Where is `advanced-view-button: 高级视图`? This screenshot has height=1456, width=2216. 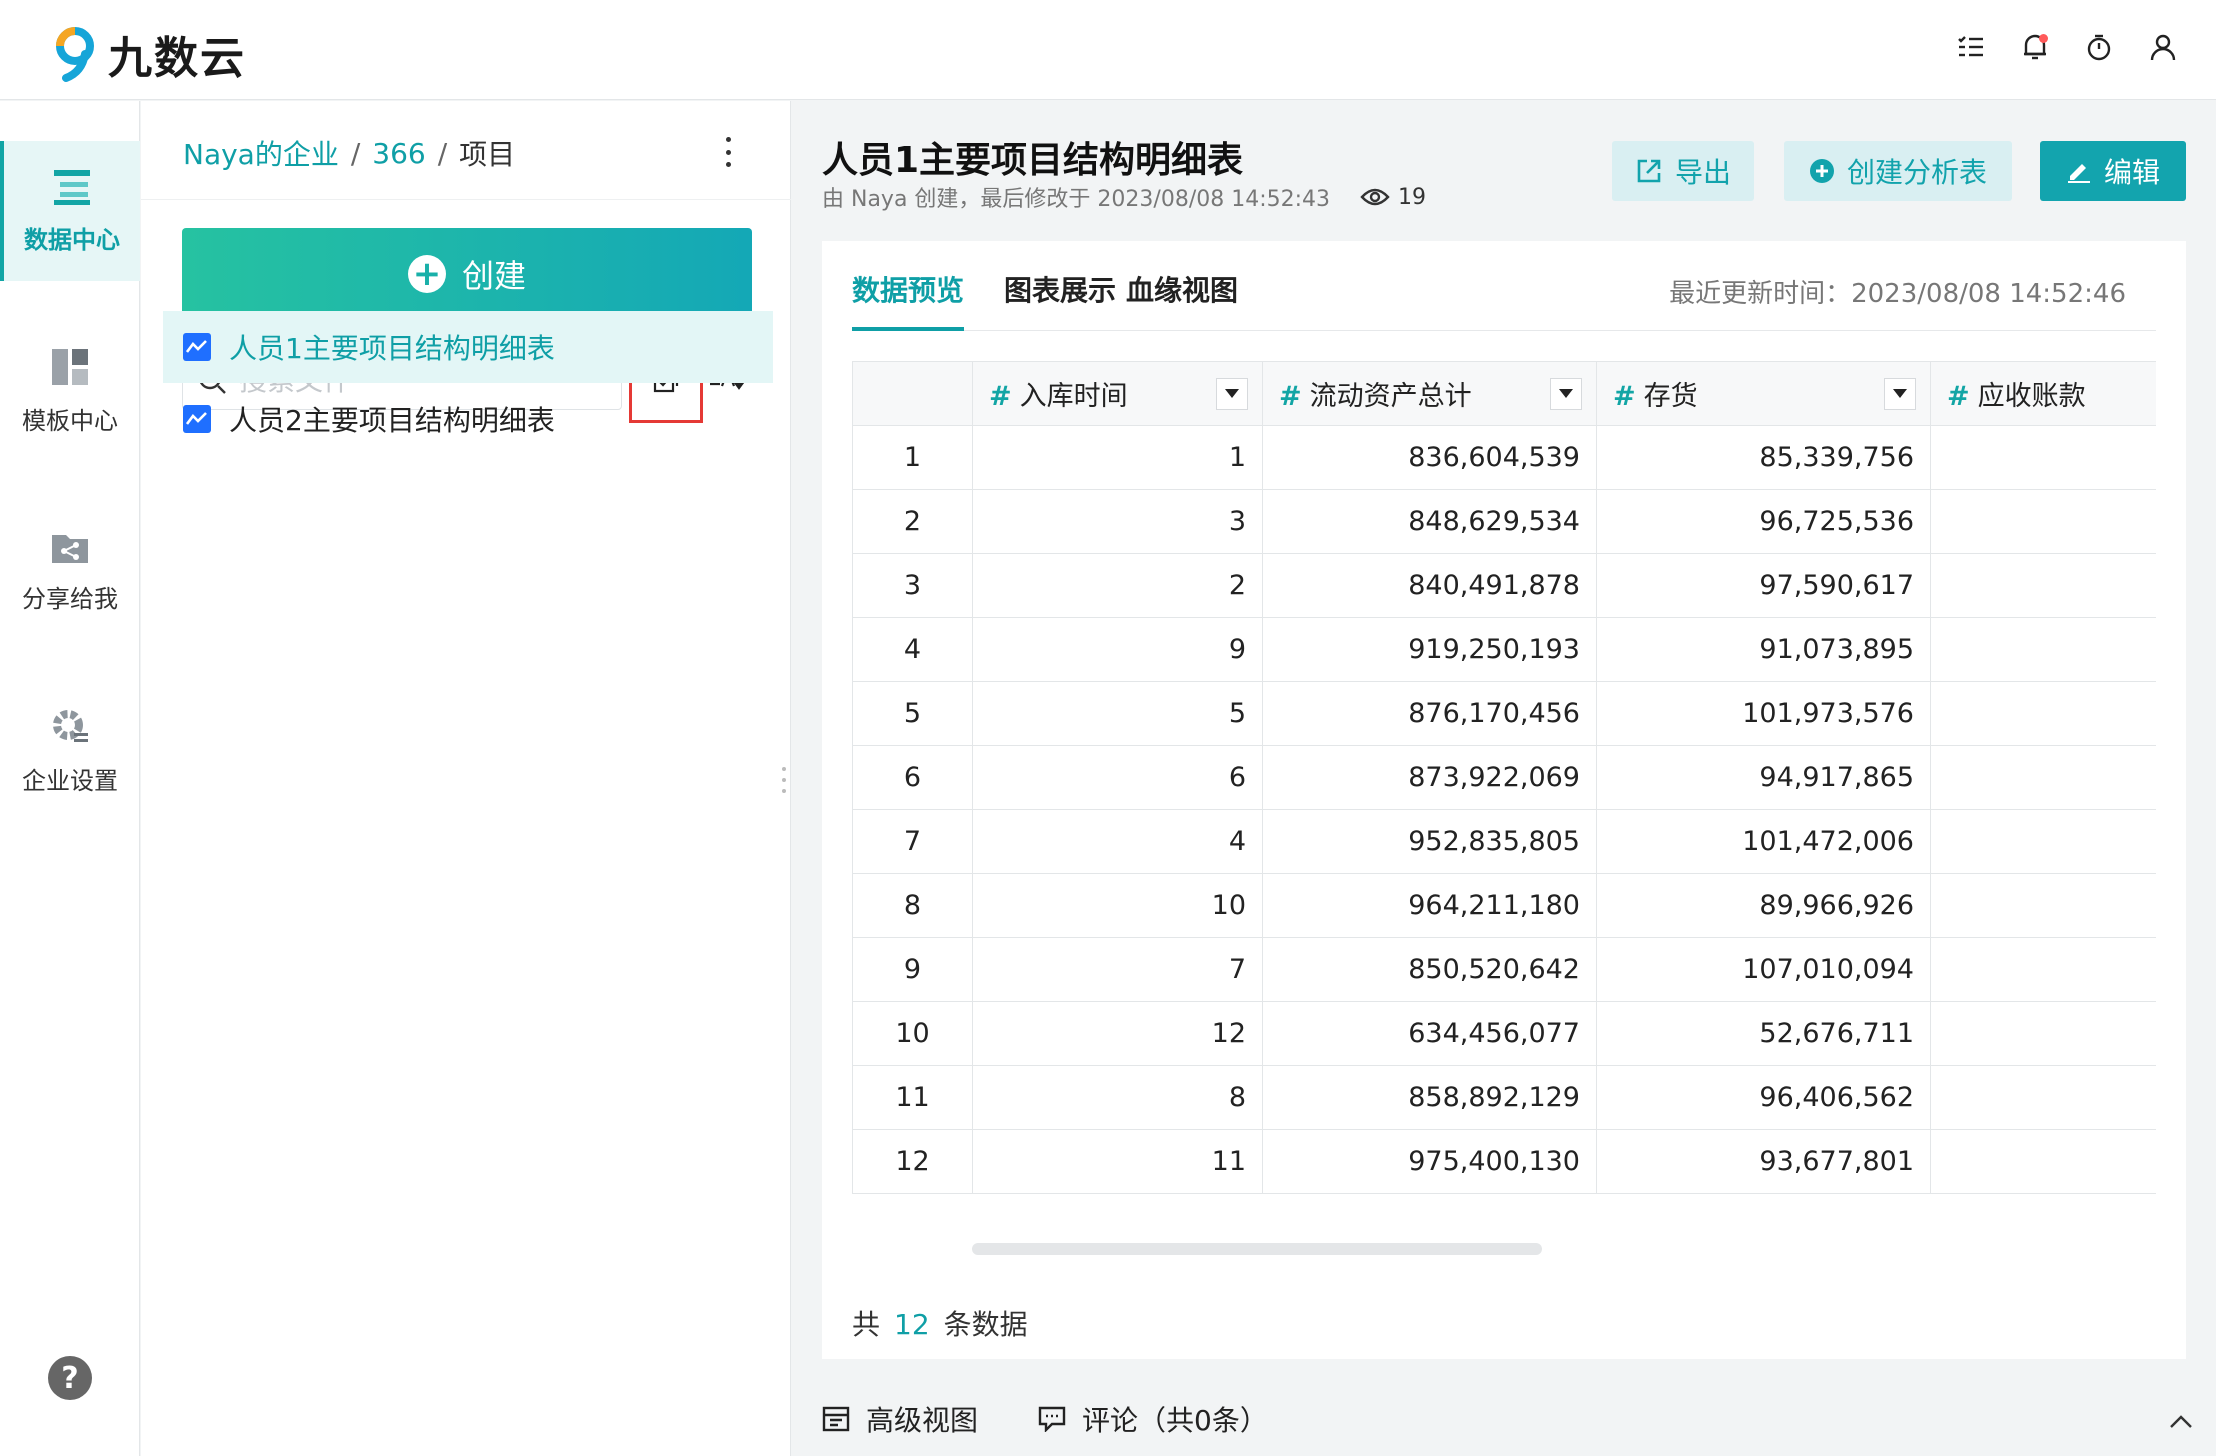 advanced-view-button: 高级视图 is located at coordinates (900, 1419).